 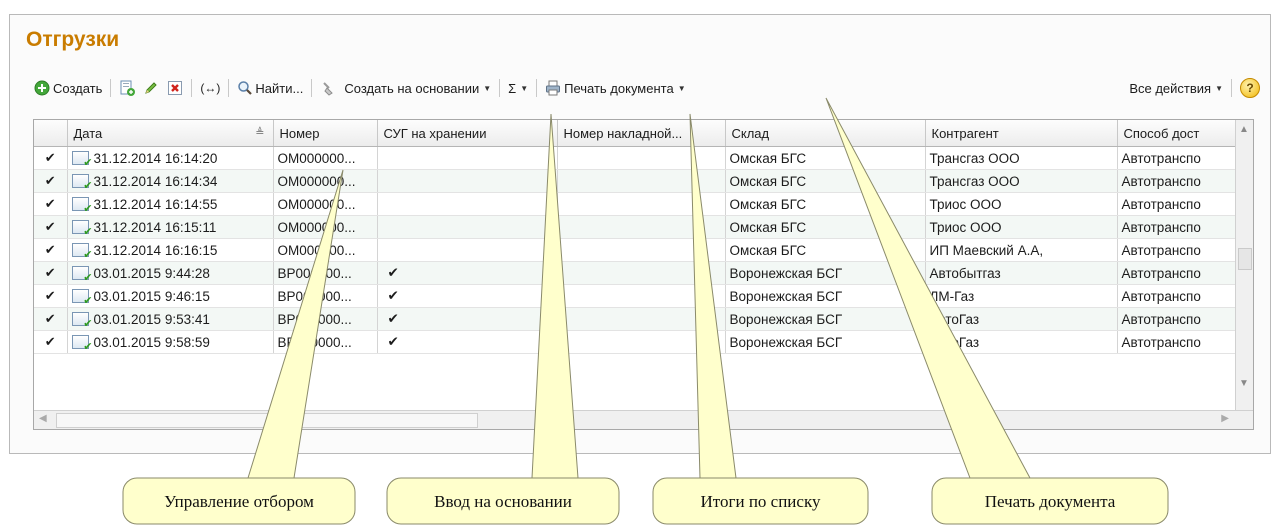 I want to click on callout-pointer-filter, so click(x=295, y=324).